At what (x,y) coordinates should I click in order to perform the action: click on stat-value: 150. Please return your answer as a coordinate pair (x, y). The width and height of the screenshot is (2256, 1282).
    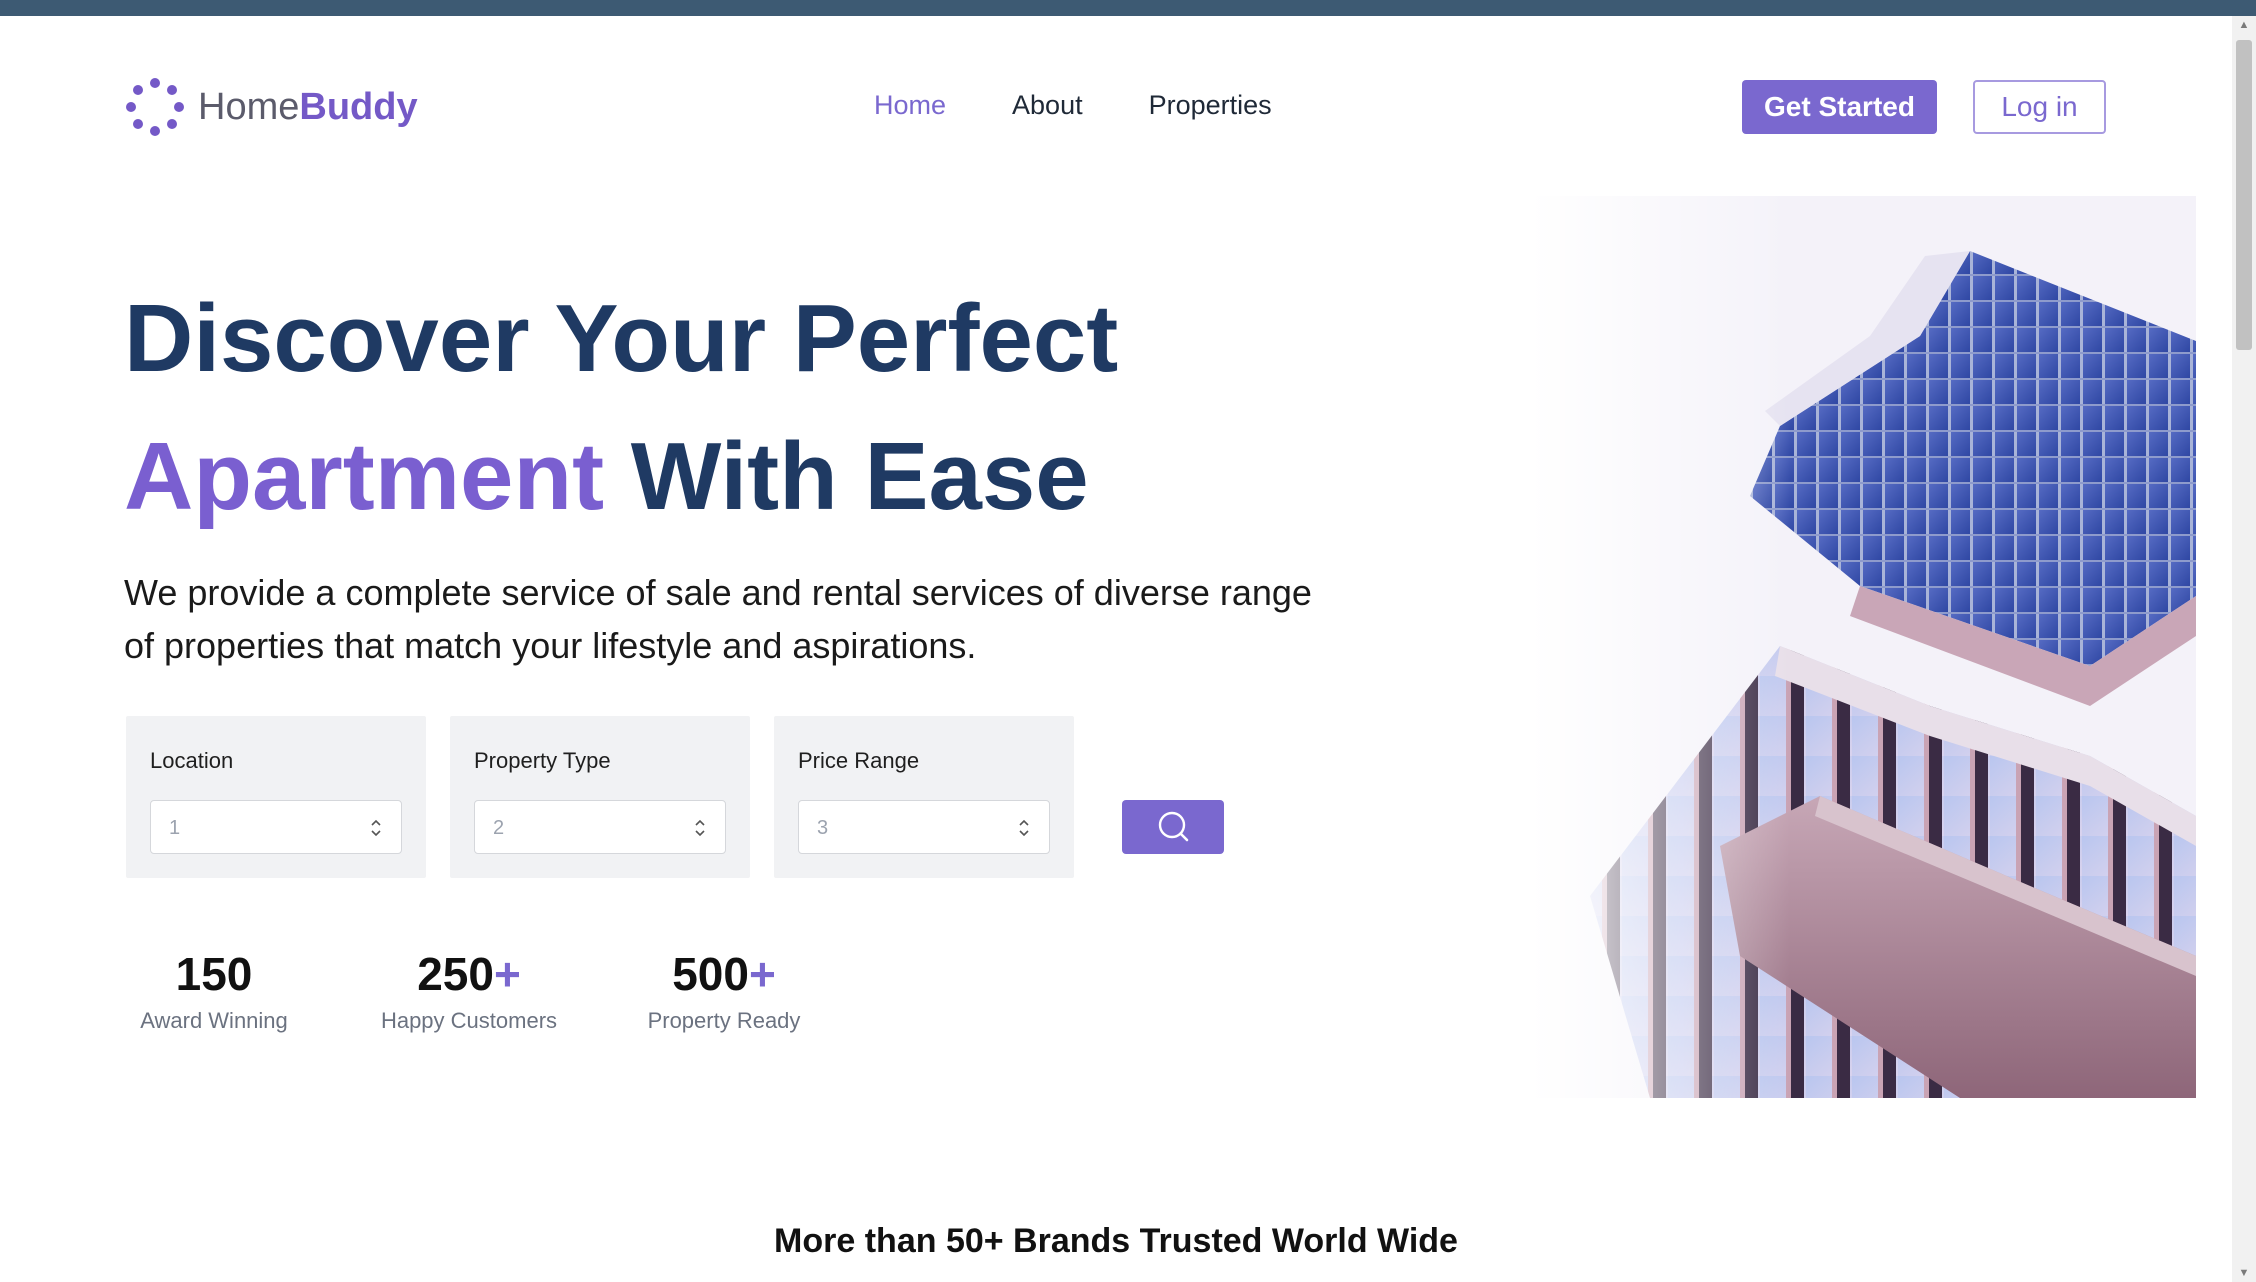
    Looking at the image, I should click on (214, 974).